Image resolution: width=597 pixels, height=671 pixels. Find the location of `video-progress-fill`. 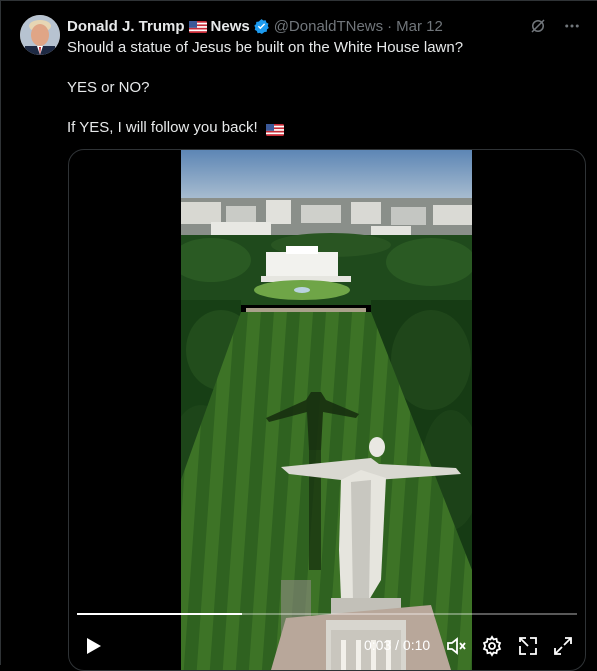

video-progress-fill is located at coordinates (159, 614).